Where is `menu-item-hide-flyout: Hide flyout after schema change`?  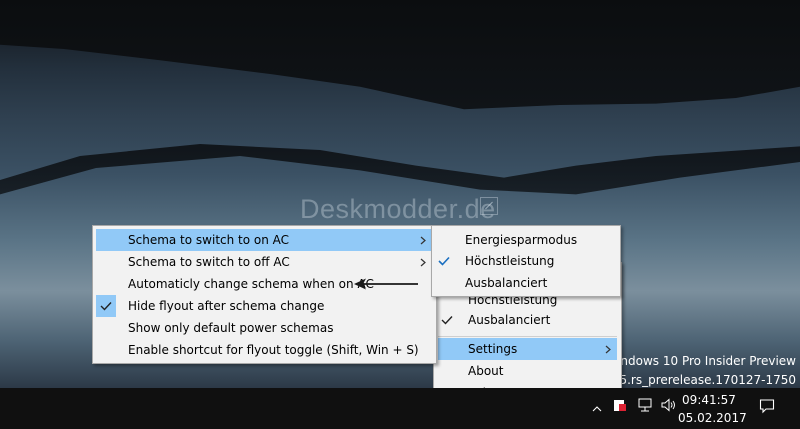 menu-item-hide-flyout: Hide flyout after schema change is located at coordinates (264, 306).